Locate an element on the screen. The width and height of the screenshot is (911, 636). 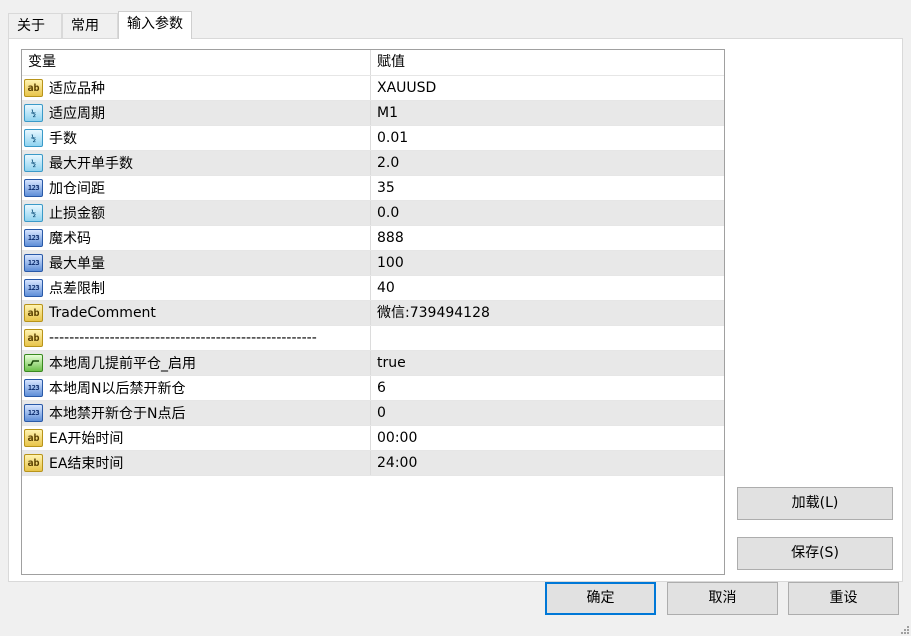
parameter-name-cell: ½ 止损金额 is located at coordinates (196, 213).